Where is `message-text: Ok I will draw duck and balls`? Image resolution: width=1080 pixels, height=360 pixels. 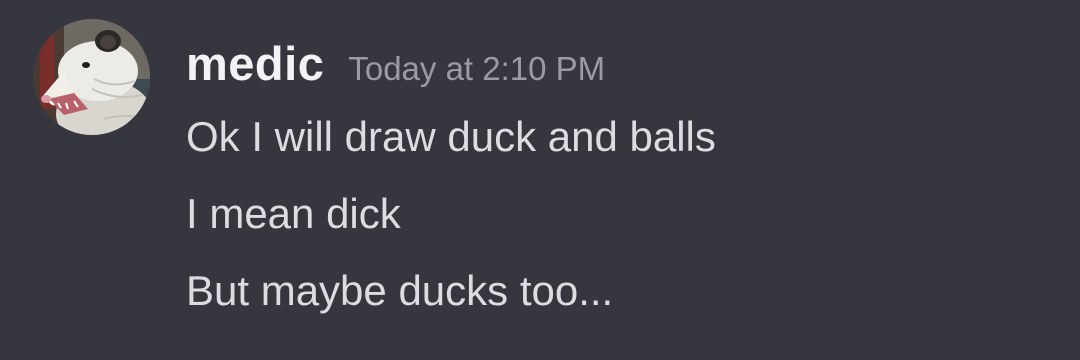 message-text: Ok I will draw duck and balls is located at coordinates (451, 136).